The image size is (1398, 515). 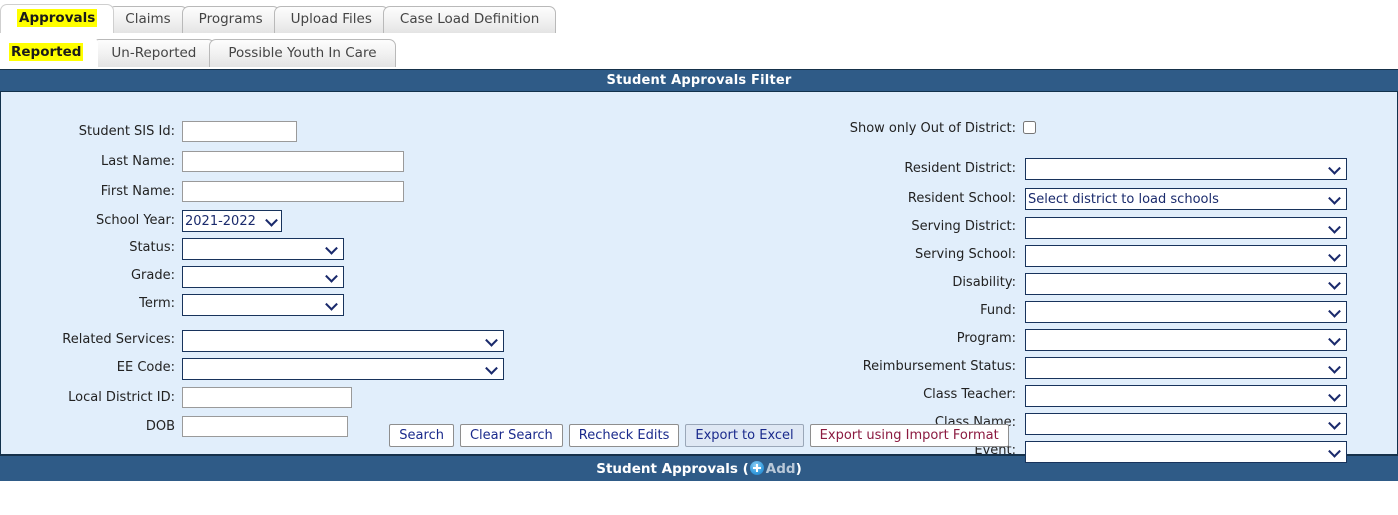 What do you see at coordinates (781, 469) in the screenshot?
I see `add-link: Add` at bounding box center [781, 469].